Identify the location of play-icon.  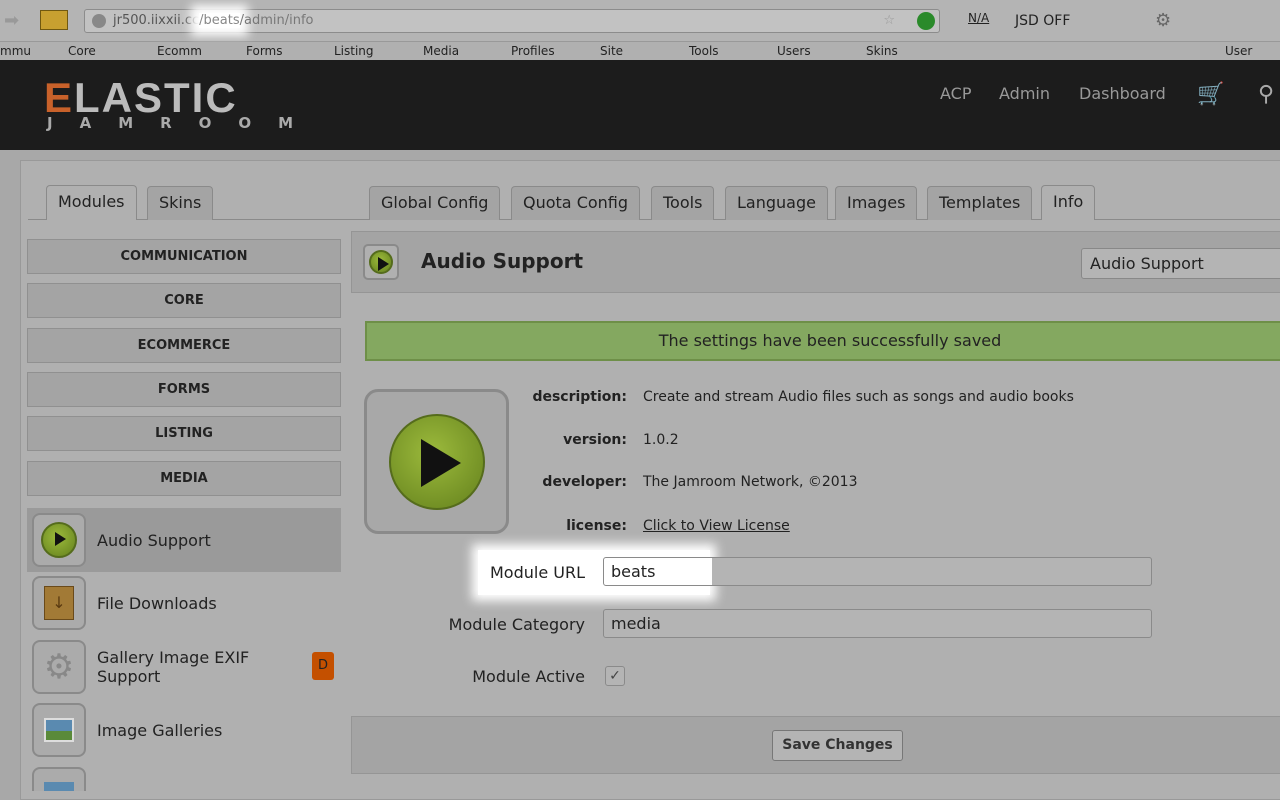
(59, 540).